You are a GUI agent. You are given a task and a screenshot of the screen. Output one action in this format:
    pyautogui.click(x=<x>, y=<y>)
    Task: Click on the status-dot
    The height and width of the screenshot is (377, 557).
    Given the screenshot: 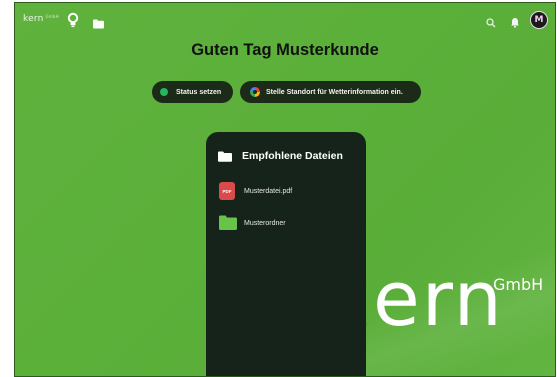 What is the action you would take?
    pyautogui.click(x=164, y=92)
    